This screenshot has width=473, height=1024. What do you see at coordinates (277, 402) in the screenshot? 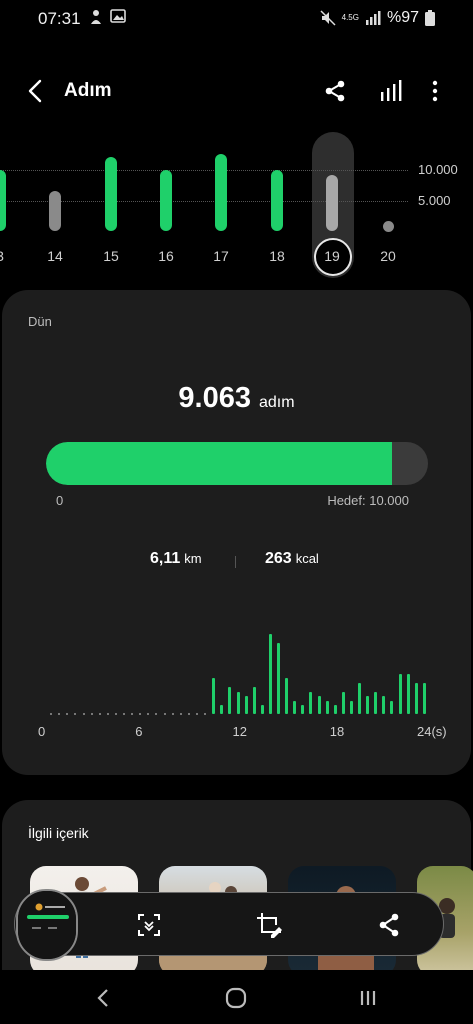
I see `steps-unit: adım` at bounding box center [277, 402].